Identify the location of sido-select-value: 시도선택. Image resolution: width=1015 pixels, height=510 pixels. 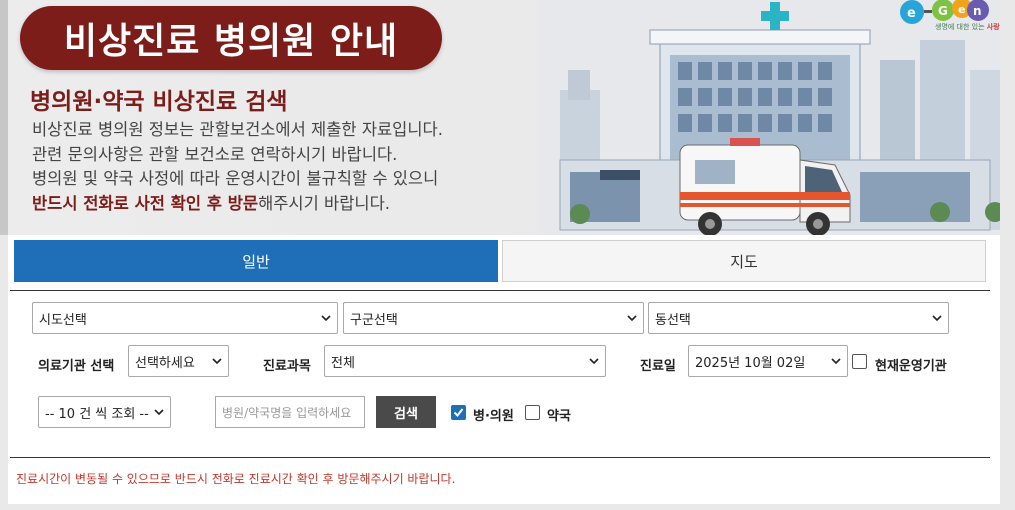
(63, 320).